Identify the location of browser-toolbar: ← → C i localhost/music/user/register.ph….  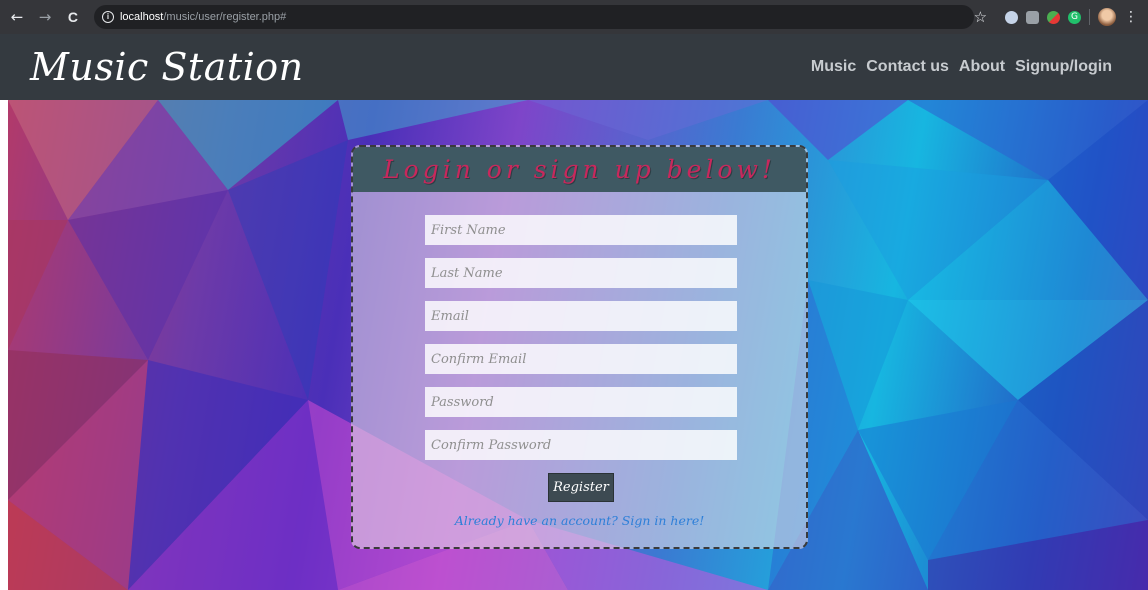
(574, 17).